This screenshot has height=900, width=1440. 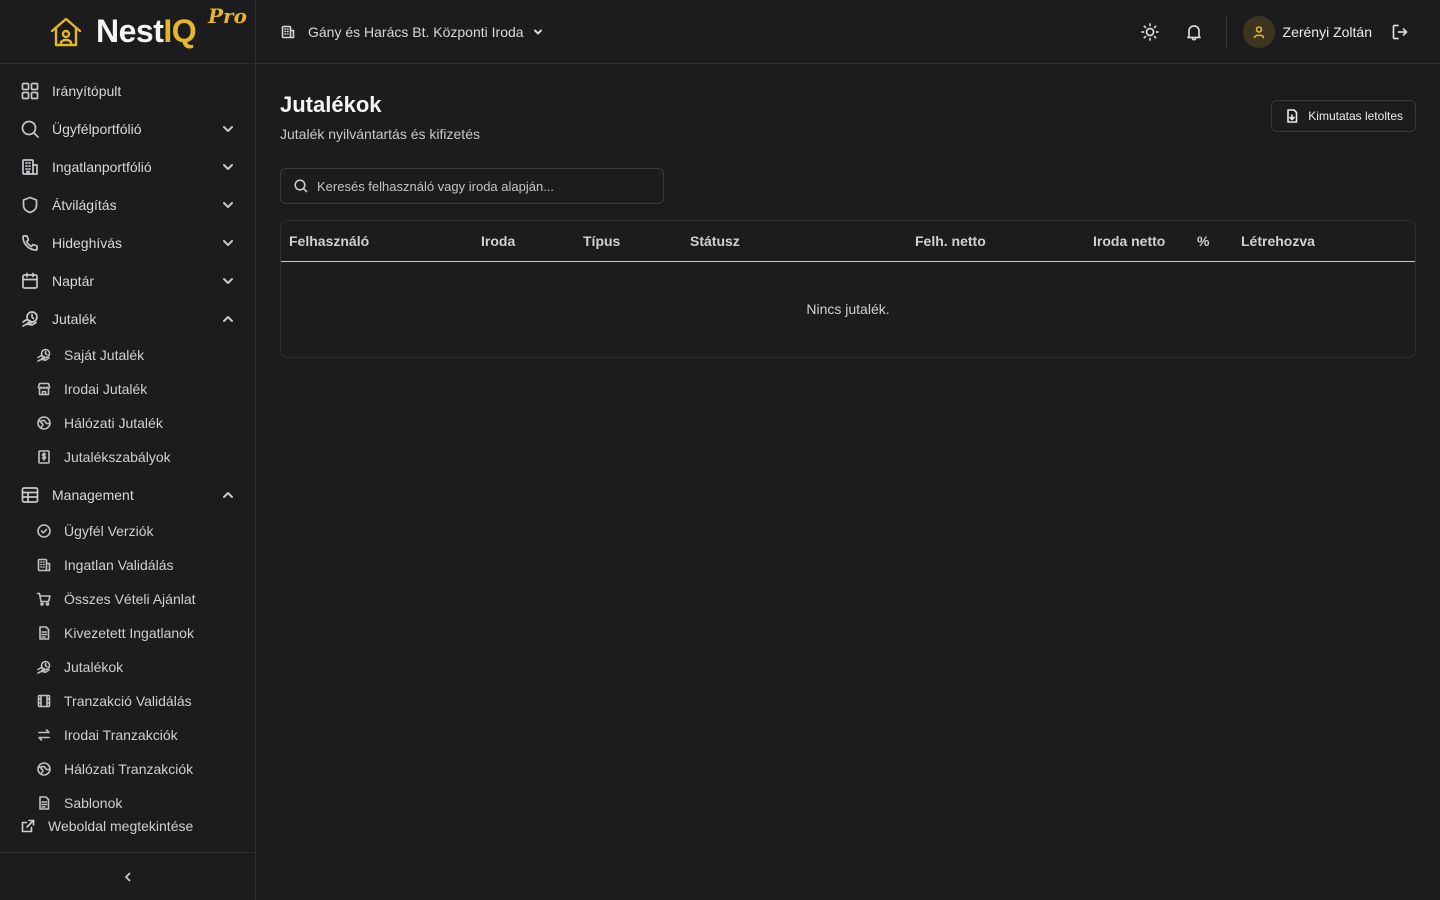 I want to click on sidebar-subitem-network-commission: Hálózati Jutalék, so click(x=127, y=423).